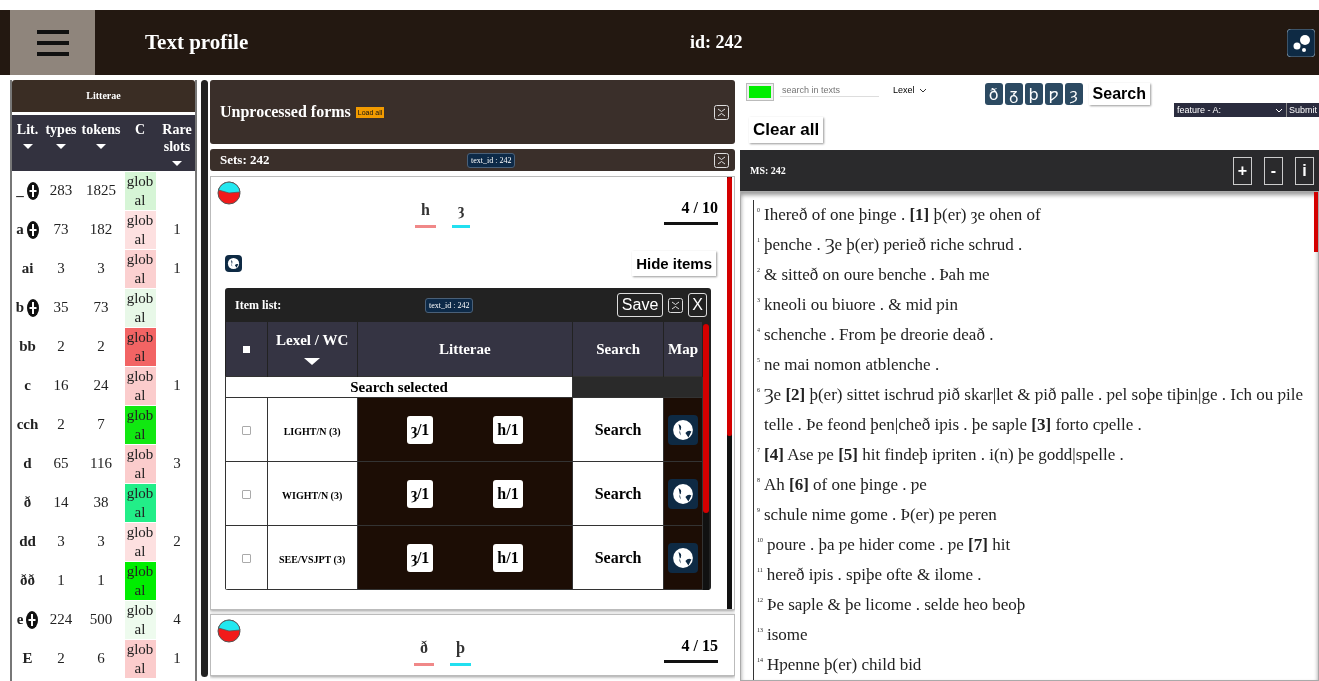 Image resolution: width=1319 pixels, height=681 pixels. What do you see at coordinates (465, 349) in the screenshot?
I see `column-header: Litterae` at bounding box center [465, 349].